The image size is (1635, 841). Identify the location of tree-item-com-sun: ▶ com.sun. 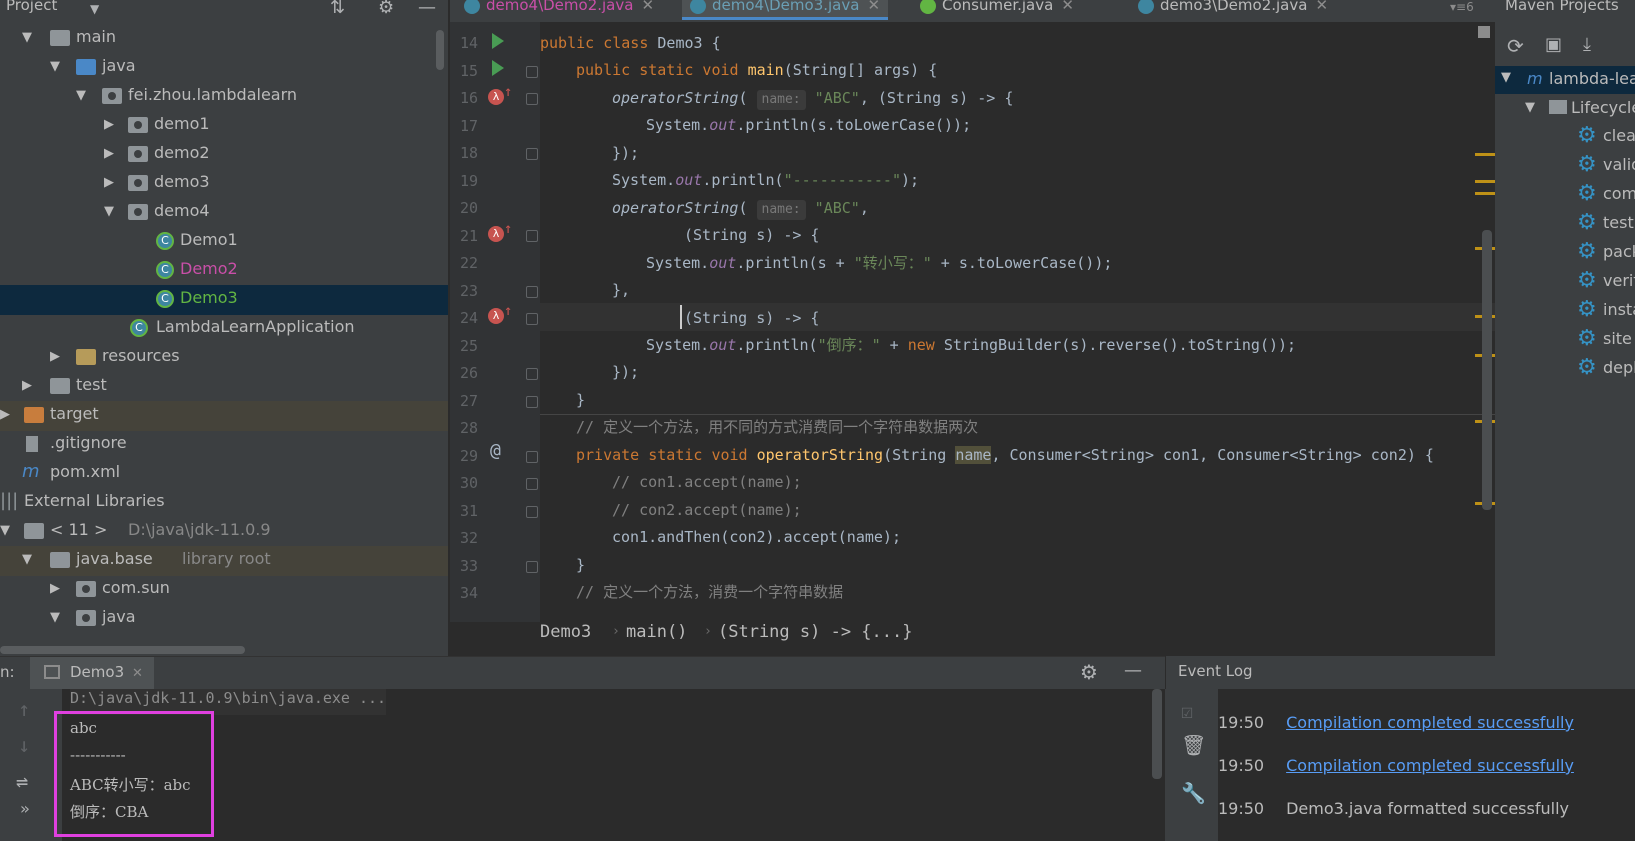
(224, 590).